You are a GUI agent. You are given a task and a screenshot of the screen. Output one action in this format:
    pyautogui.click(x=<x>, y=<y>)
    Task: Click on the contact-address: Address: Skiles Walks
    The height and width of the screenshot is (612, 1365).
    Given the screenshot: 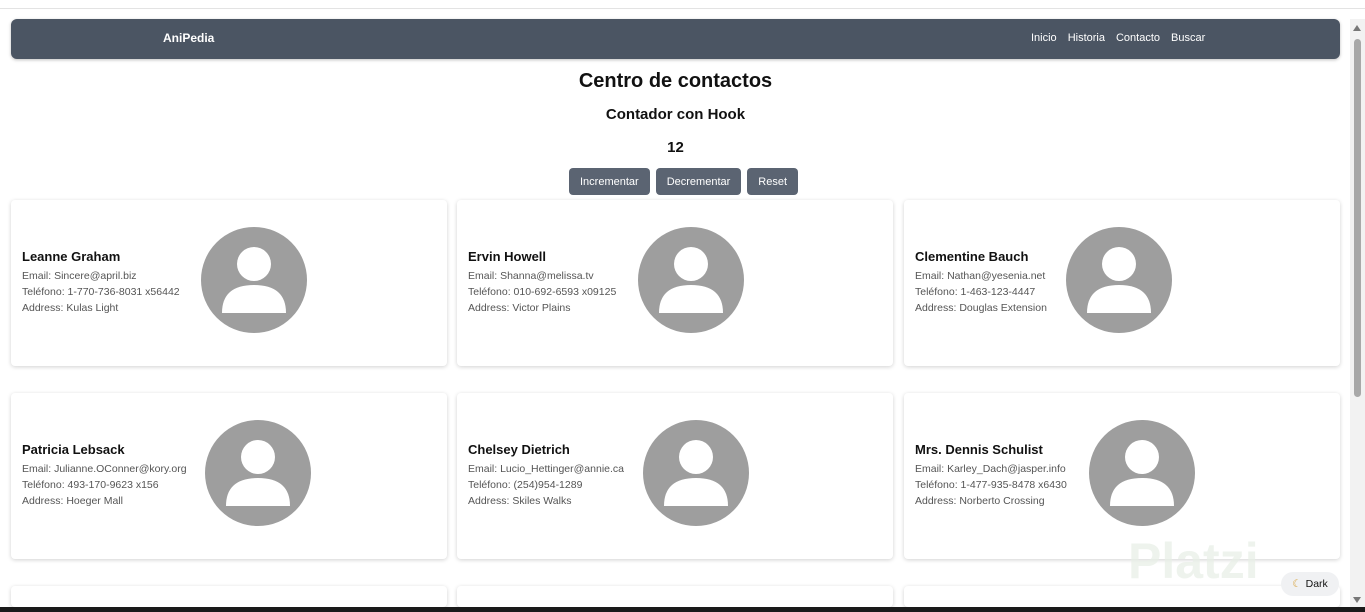 What is the action you would take?
    pyautogui.click(x=520, y=501)
    